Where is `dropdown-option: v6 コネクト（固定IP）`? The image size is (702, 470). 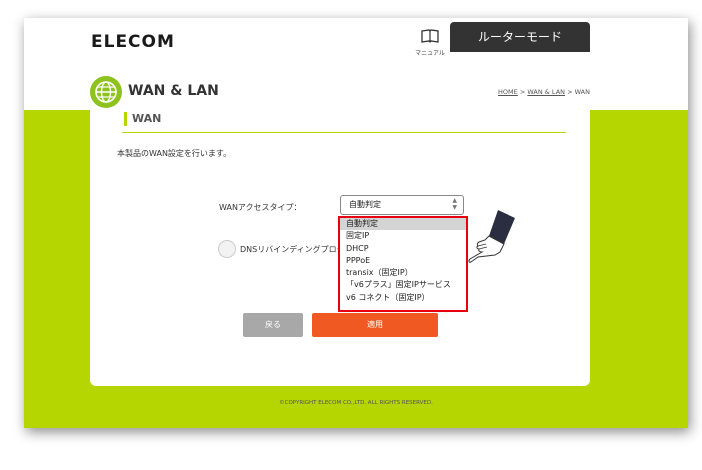
dropdown-option: v6 コネクト（固定IP） is located at coordinates (403, 298).